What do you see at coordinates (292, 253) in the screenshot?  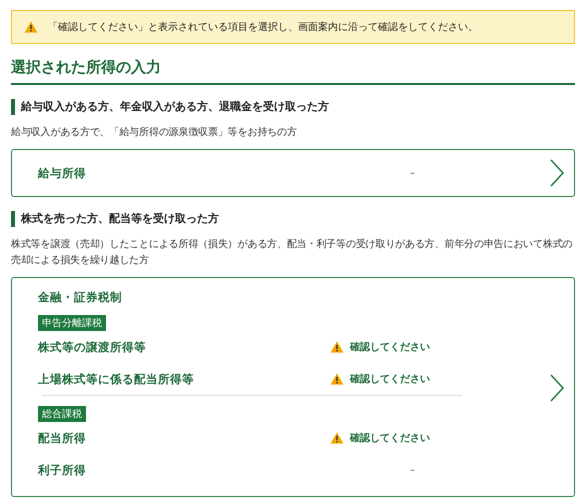 I see `section-description: 株式等を譲渡（売却）したことによる所得（損失）がある方、配当・利子等の受け取りがある方、前年分の申告において株式の売却による損失を繰り越した方` at bounding box center [292, 253].